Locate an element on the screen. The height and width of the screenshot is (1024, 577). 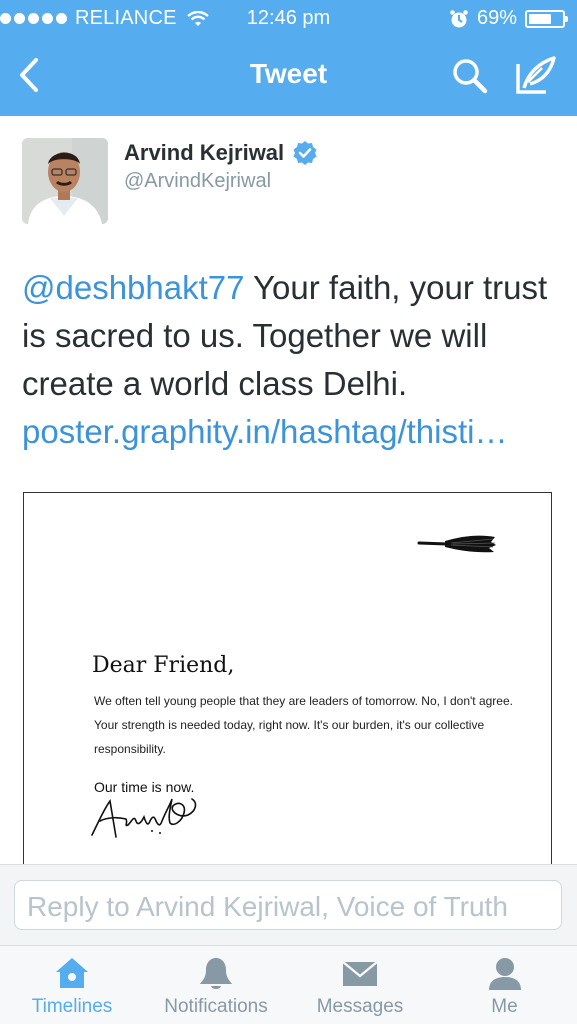
avatar is located at coordinates (65, 181).